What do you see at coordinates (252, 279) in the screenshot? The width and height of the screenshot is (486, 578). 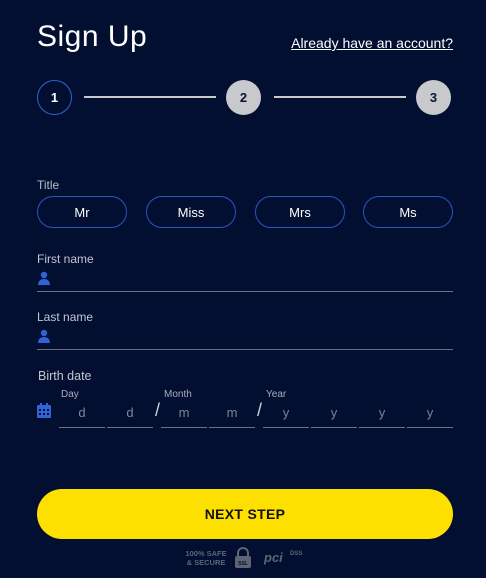 I see `first-name-input` at bounding box center [252, 279].